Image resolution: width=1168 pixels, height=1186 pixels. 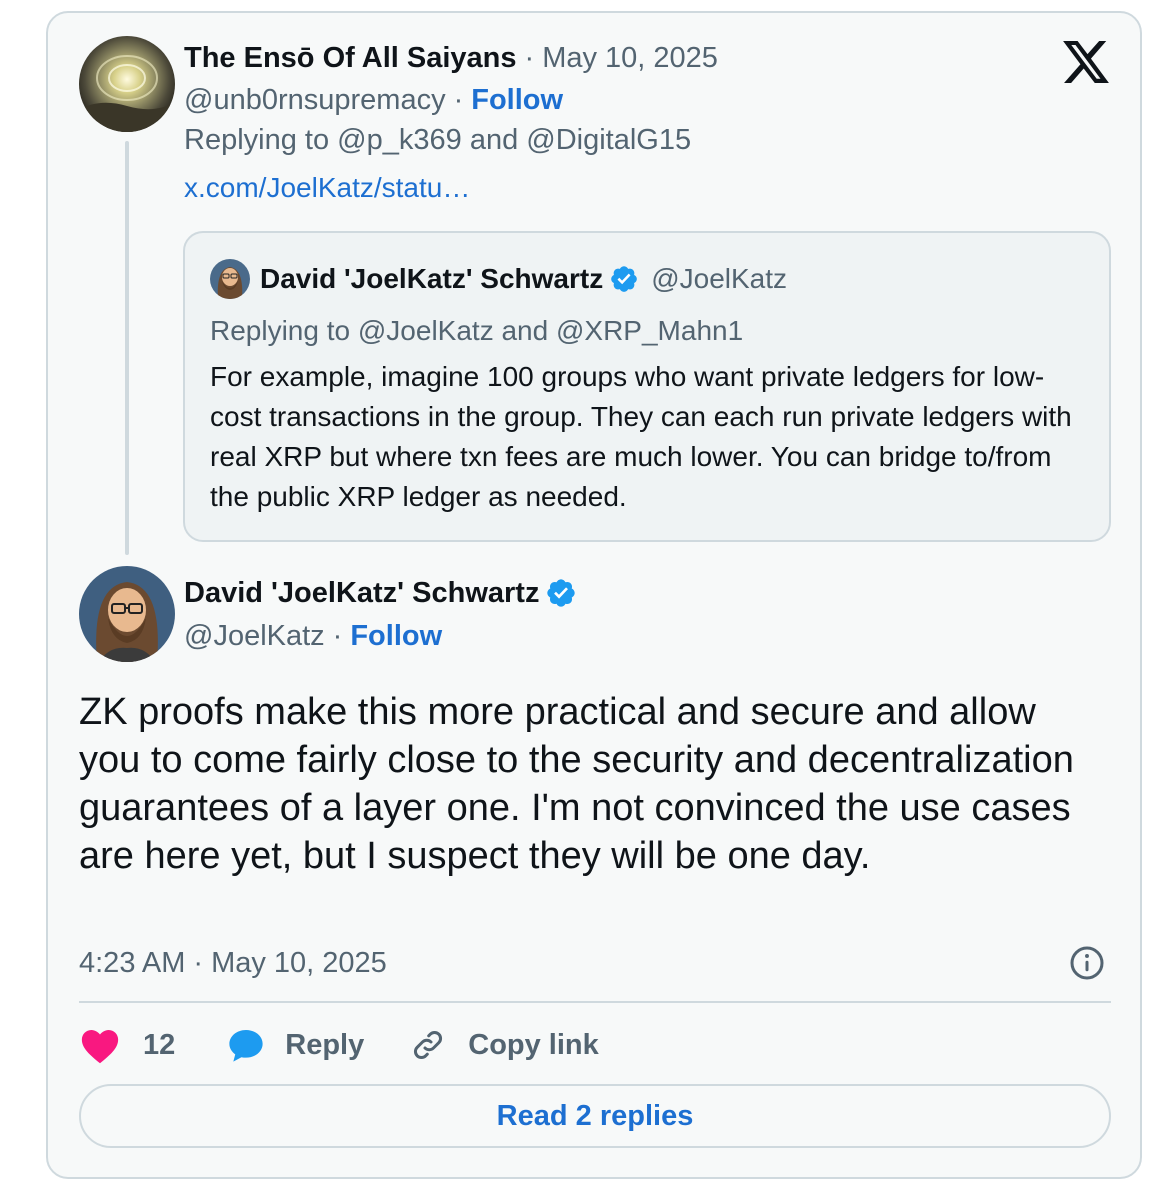 What do you see at coordinates (246, 1045) in the screenshot?
I see `speech-bubble-icon` at bounding box center [246, 1045].